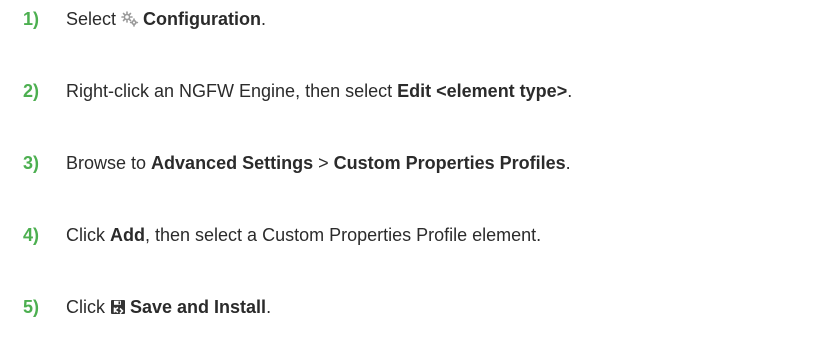  What do you see at coordinates (202, 18) in the screenshot?
I see `configuration-label: Configuration` at bounding box center [202, 18].